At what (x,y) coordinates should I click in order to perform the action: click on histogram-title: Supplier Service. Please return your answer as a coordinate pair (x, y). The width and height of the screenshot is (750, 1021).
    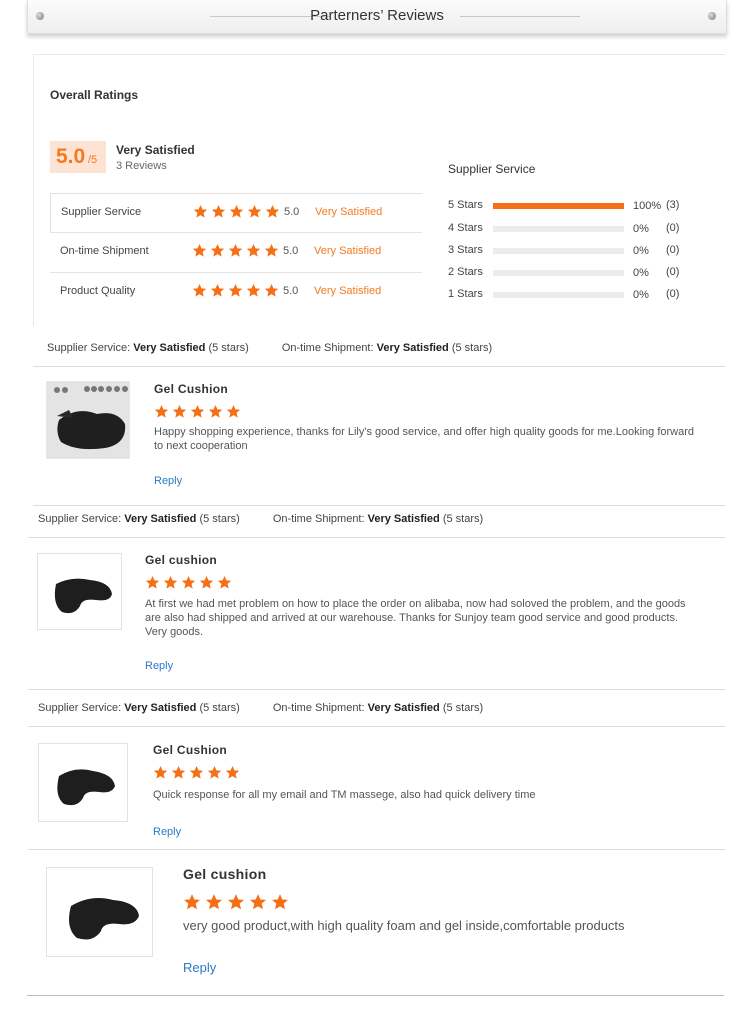
    Looking at the image, I should click on (492, 169).